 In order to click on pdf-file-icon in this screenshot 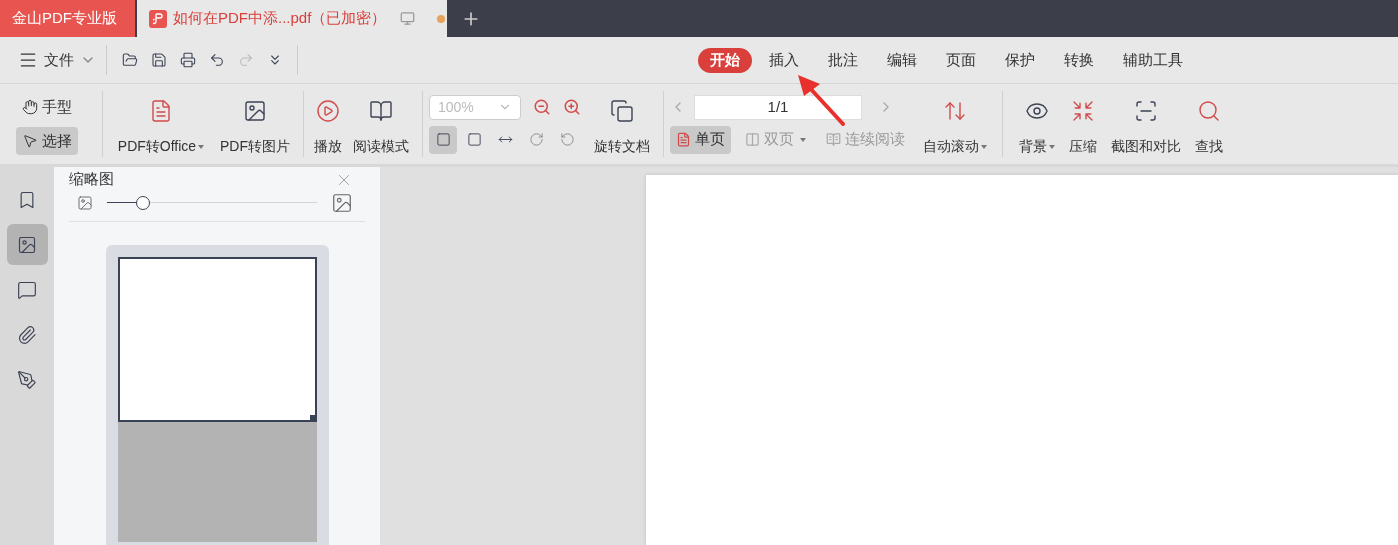, I will do `click(158, 18)`.